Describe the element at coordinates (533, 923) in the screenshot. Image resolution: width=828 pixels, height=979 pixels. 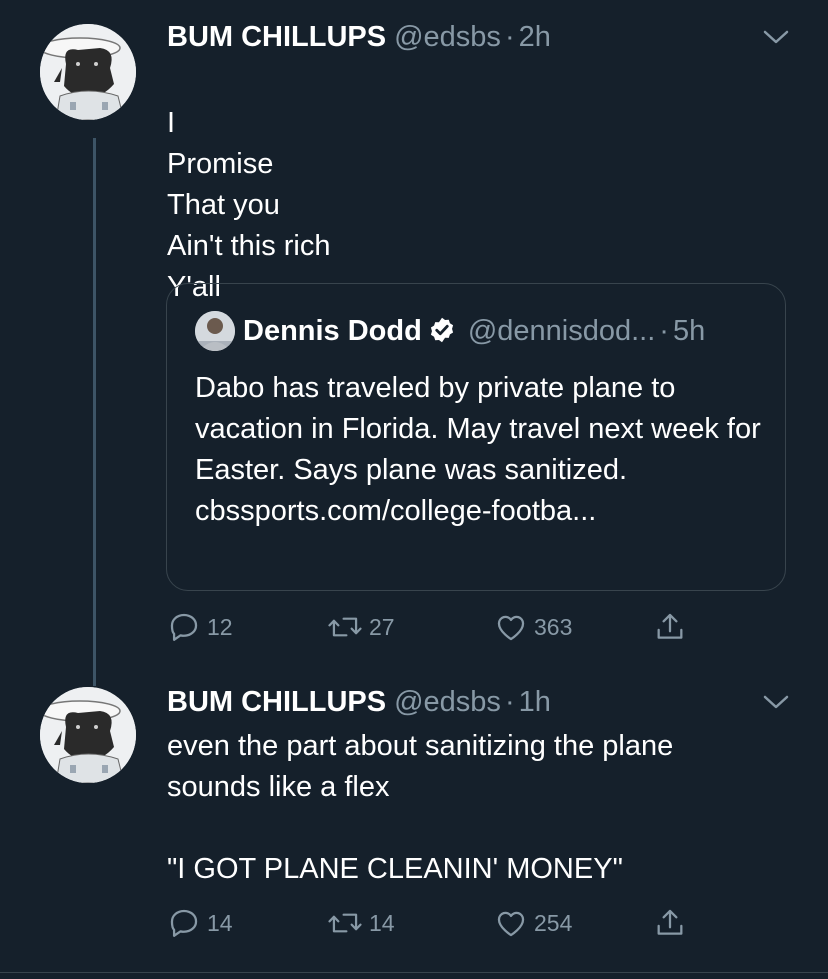
I see `like-button: 254` at that location.